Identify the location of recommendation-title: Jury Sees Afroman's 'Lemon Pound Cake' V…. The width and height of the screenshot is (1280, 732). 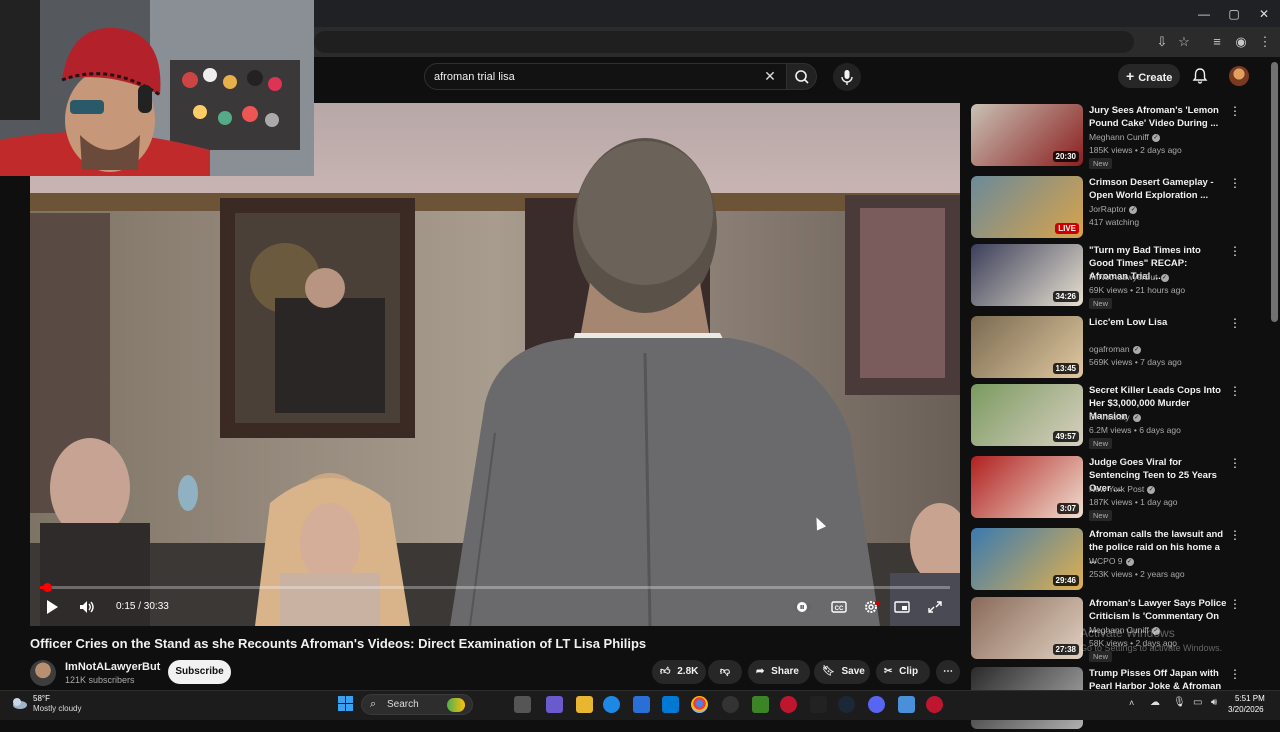
(1158, 117).